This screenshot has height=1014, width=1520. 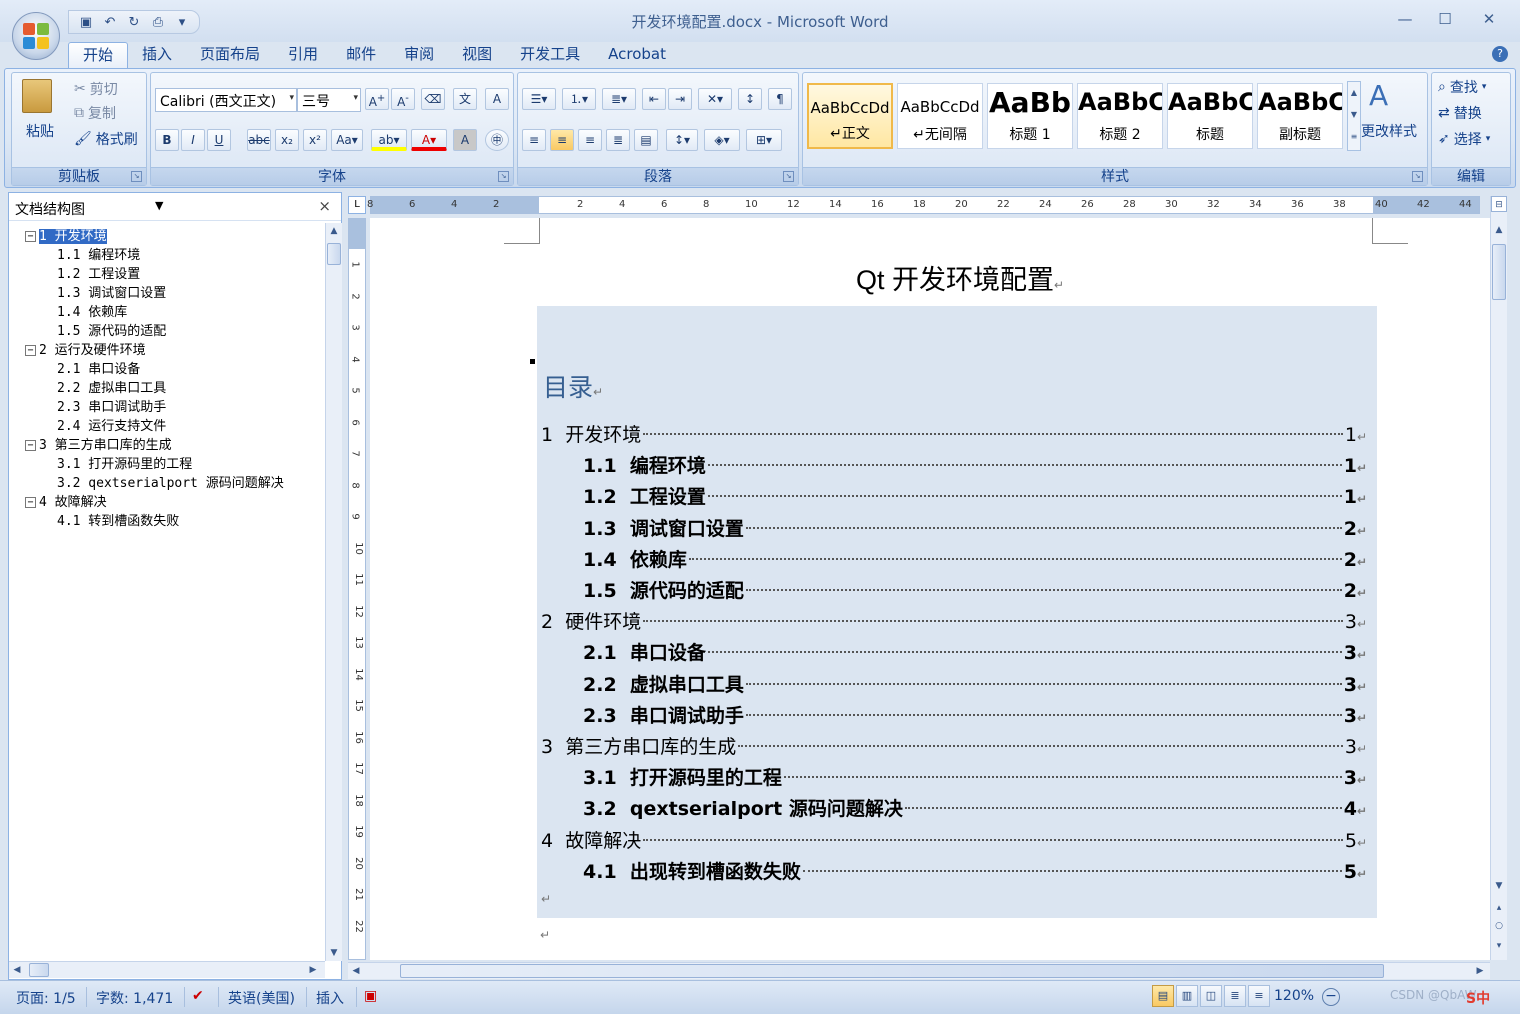 What do you see at coordinates (1489, 19) in the screenshot?
I see `close-button: ✕` at bounding box center [1489, 19].